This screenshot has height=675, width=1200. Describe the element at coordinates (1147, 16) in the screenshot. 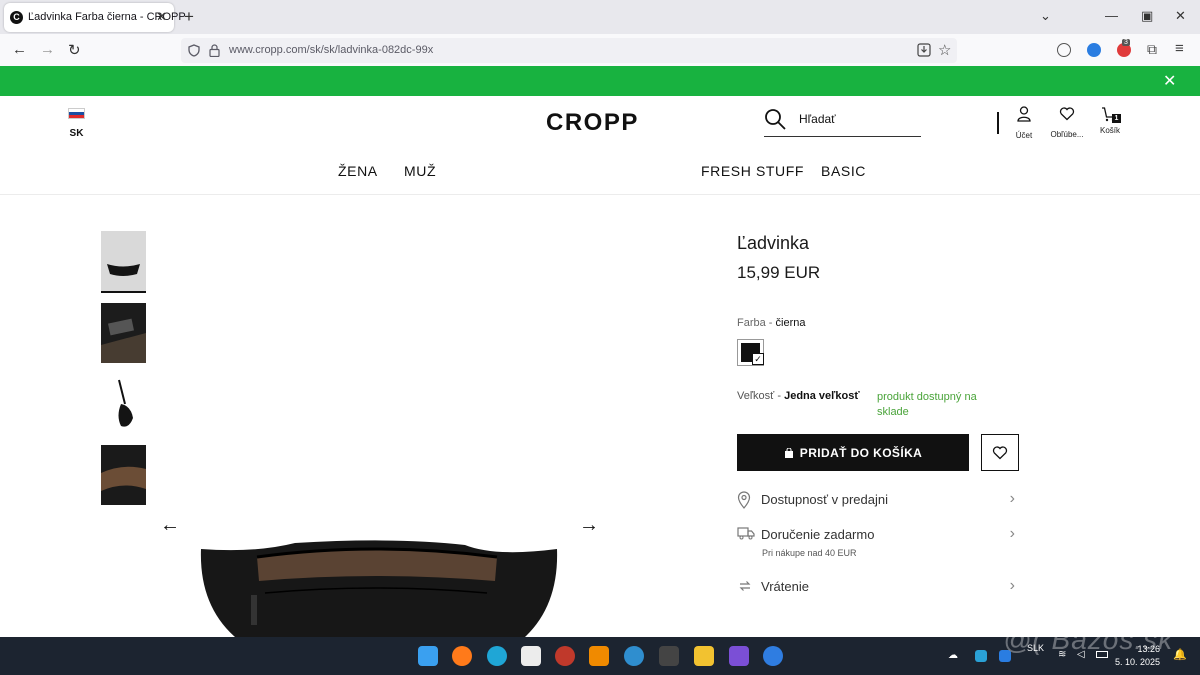

I see `restore-icon: ▣` at that location.